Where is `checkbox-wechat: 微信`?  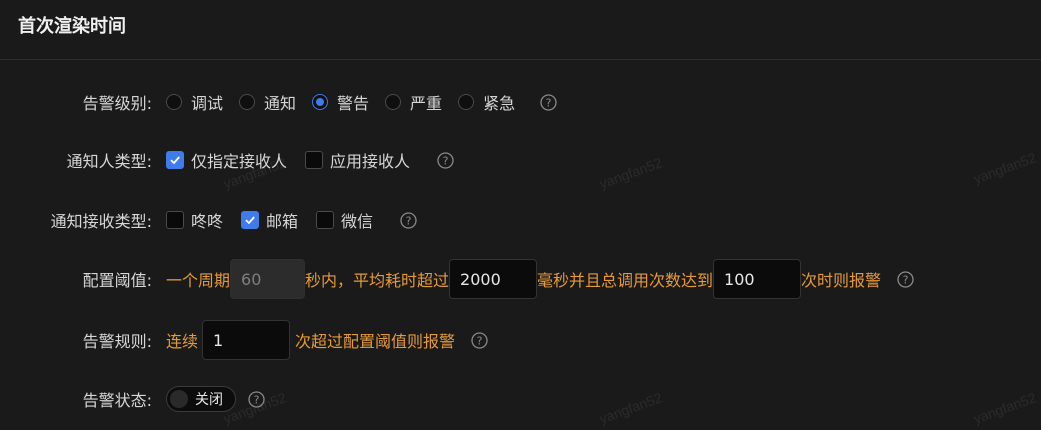
checkbox-wechat: 微信 is located at coordinates (344, 220).